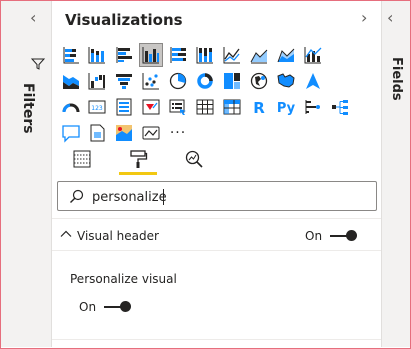  What do you see at coordinates (124, 133) in the screenshot?
I see `arcgis-map-icon` at bounding box center [124, 133].